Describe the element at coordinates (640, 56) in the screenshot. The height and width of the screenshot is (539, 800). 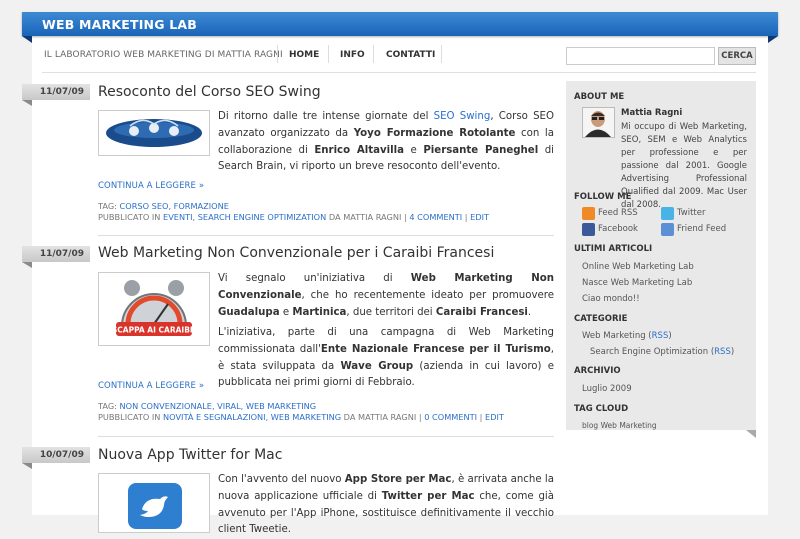
I see `search-input` at that location.